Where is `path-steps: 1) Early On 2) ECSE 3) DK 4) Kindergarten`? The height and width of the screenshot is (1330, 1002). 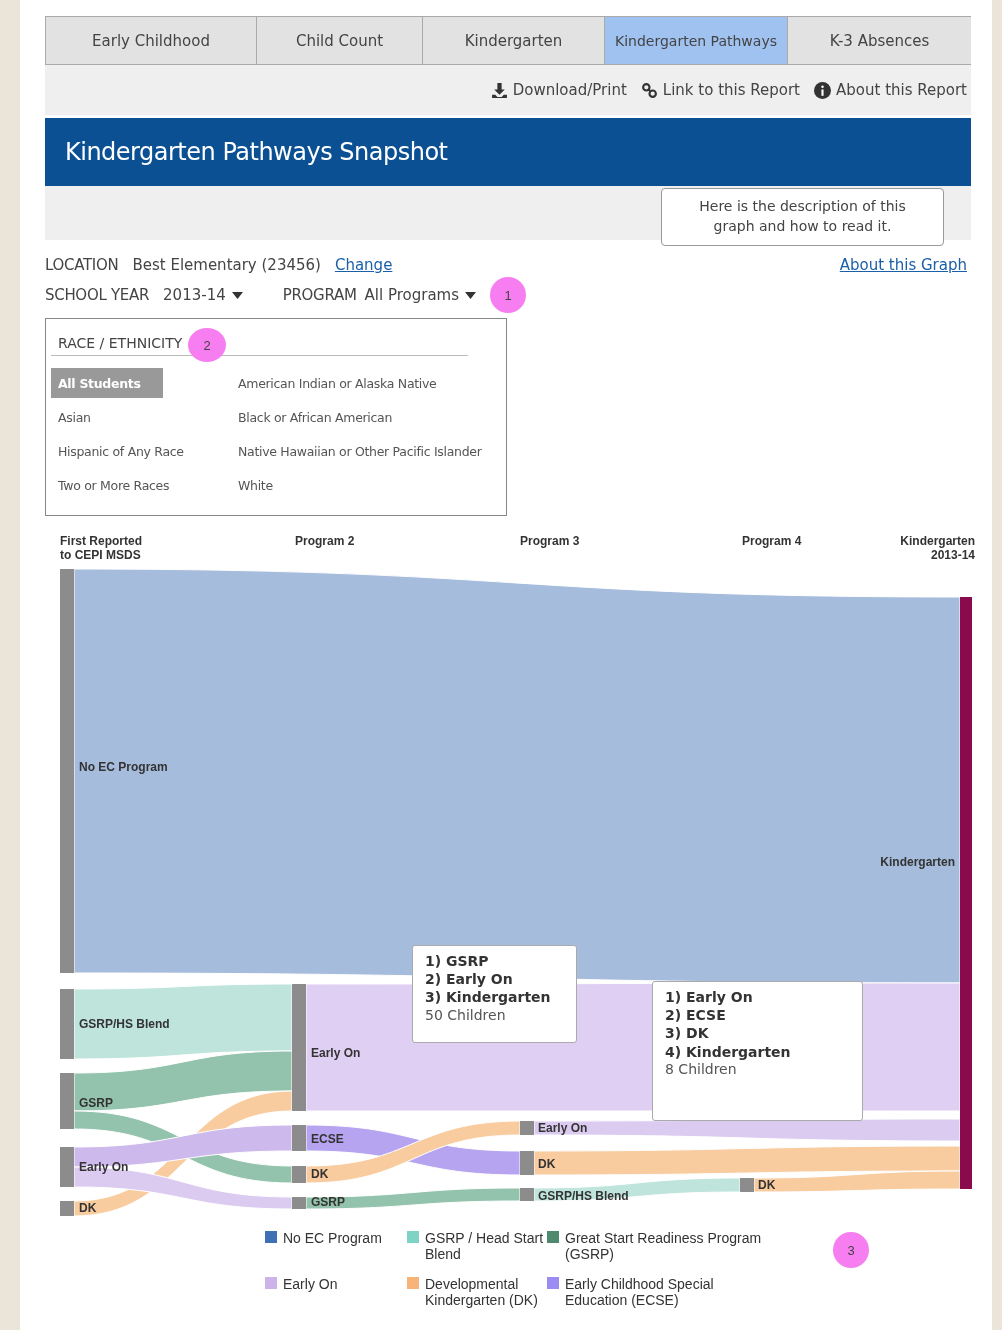
path-steps: 1) Early On 2) ECSE 3) DK 4) Kindergarten is located at coordinates (757, 1024).